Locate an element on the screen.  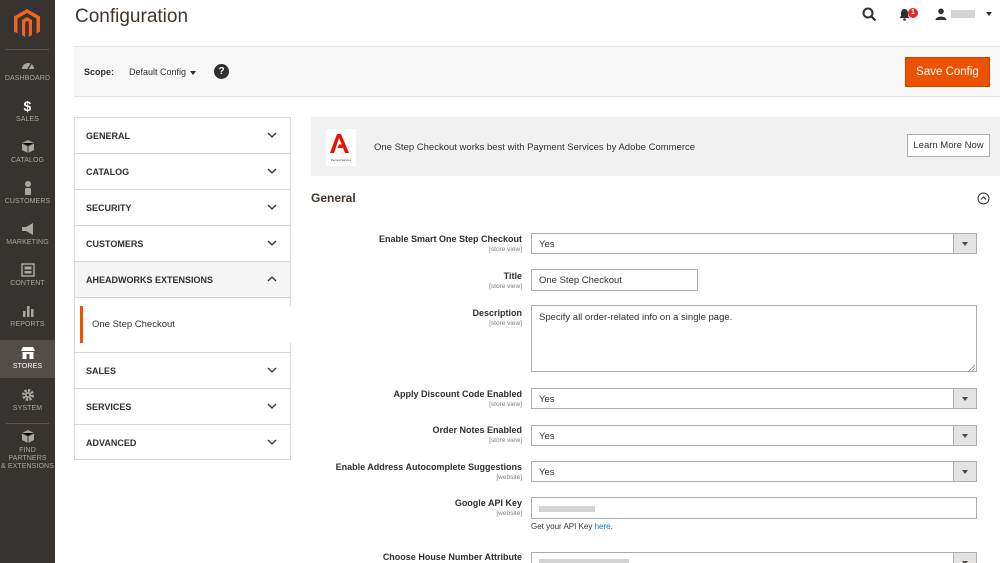
user-name-redacted is located at coordinates (963, 14).